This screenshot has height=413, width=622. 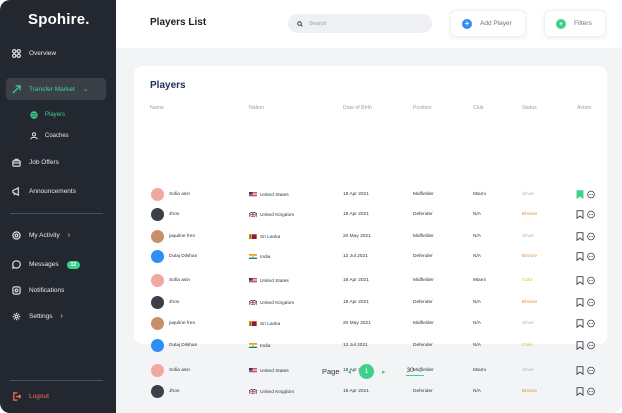 I want to click on sidebar-item-logout: Logout, so click(x=30, y=396).